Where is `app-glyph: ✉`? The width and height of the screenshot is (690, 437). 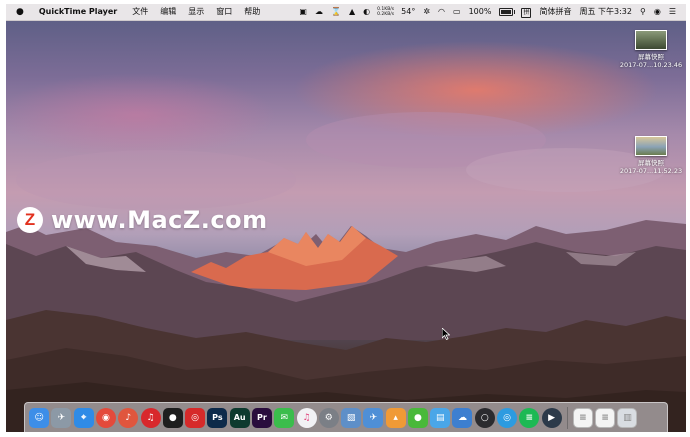
app-glyph: ✉ is located at coordinates (284, 417).